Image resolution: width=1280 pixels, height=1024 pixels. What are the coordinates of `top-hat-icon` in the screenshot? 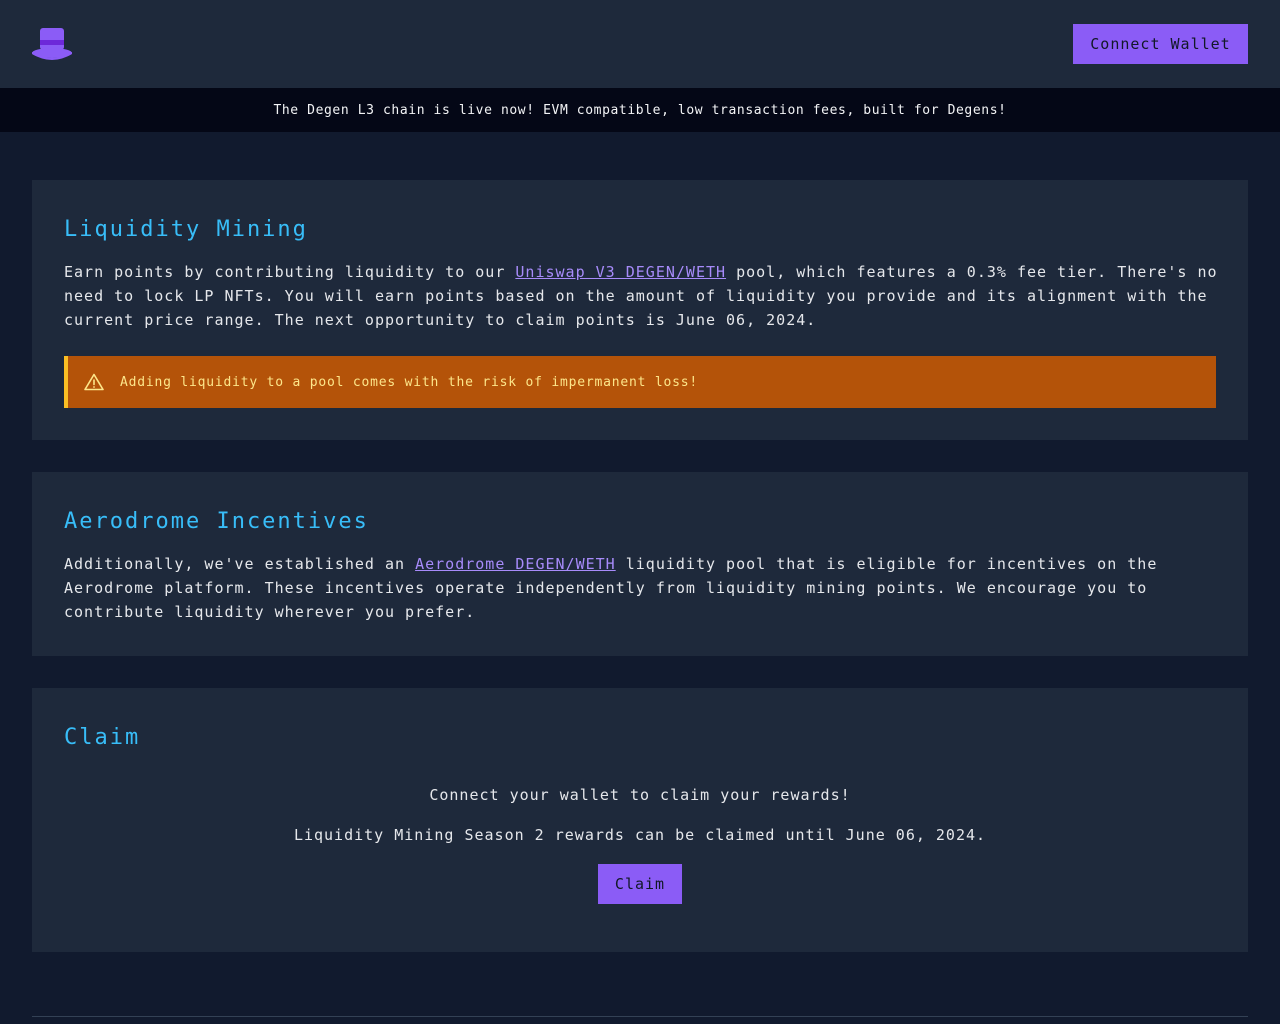 It's located at (52, 44).